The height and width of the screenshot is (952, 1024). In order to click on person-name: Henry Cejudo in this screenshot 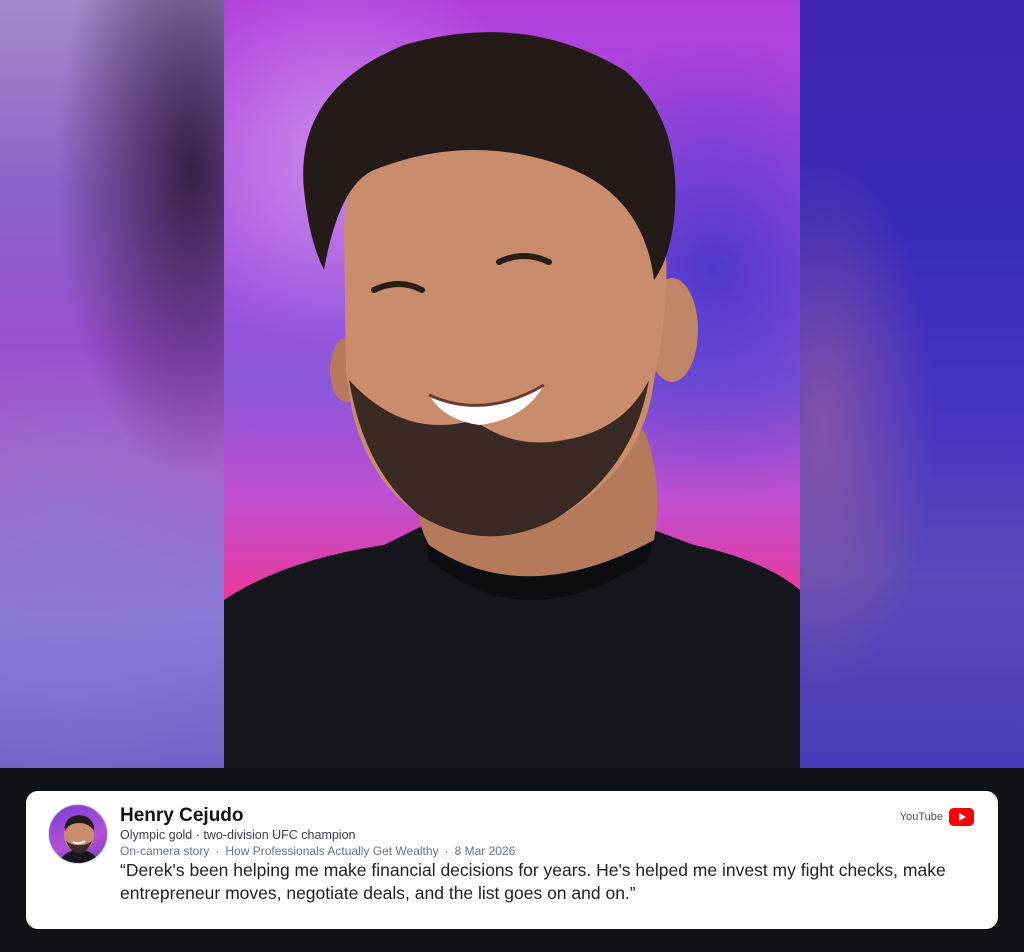, I will do `click(182, 815)`.